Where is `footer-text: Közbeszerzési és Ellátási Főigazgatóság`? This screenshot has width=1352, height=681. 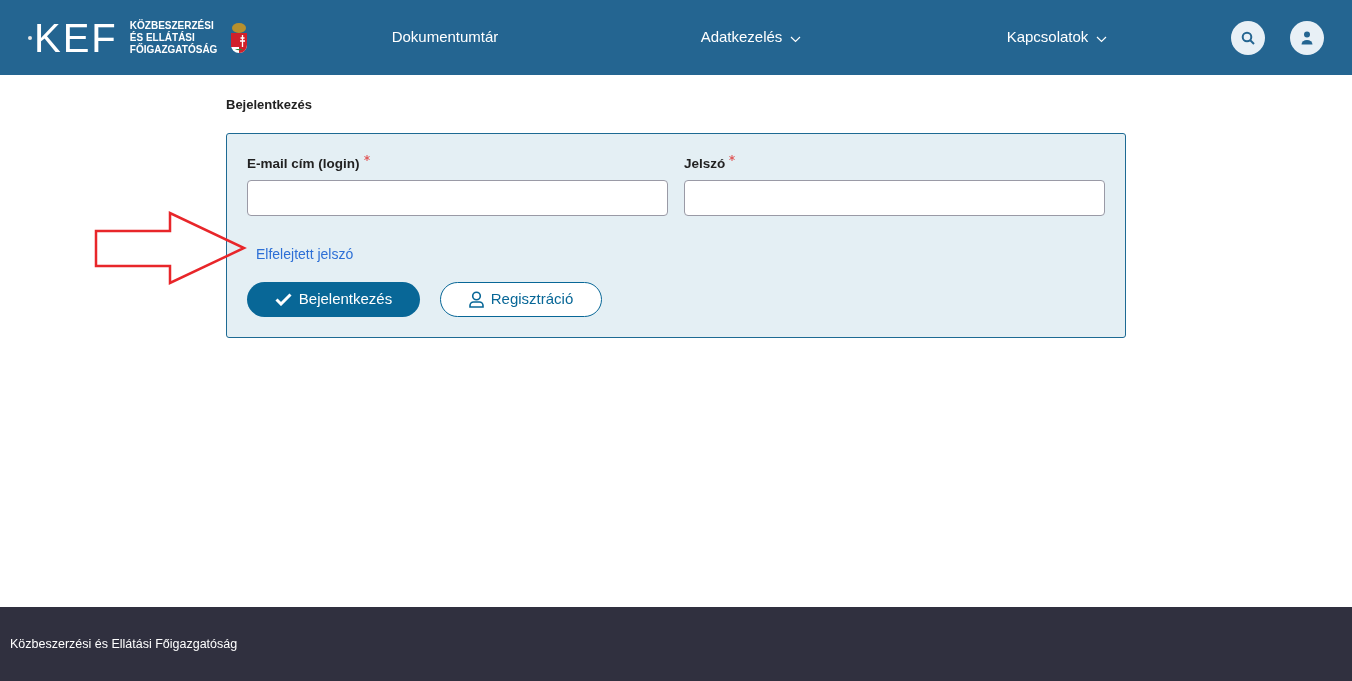
footer-text: Közbeszerzési és Ellátási Főigazgatóság is located at coordinates (124, 644).